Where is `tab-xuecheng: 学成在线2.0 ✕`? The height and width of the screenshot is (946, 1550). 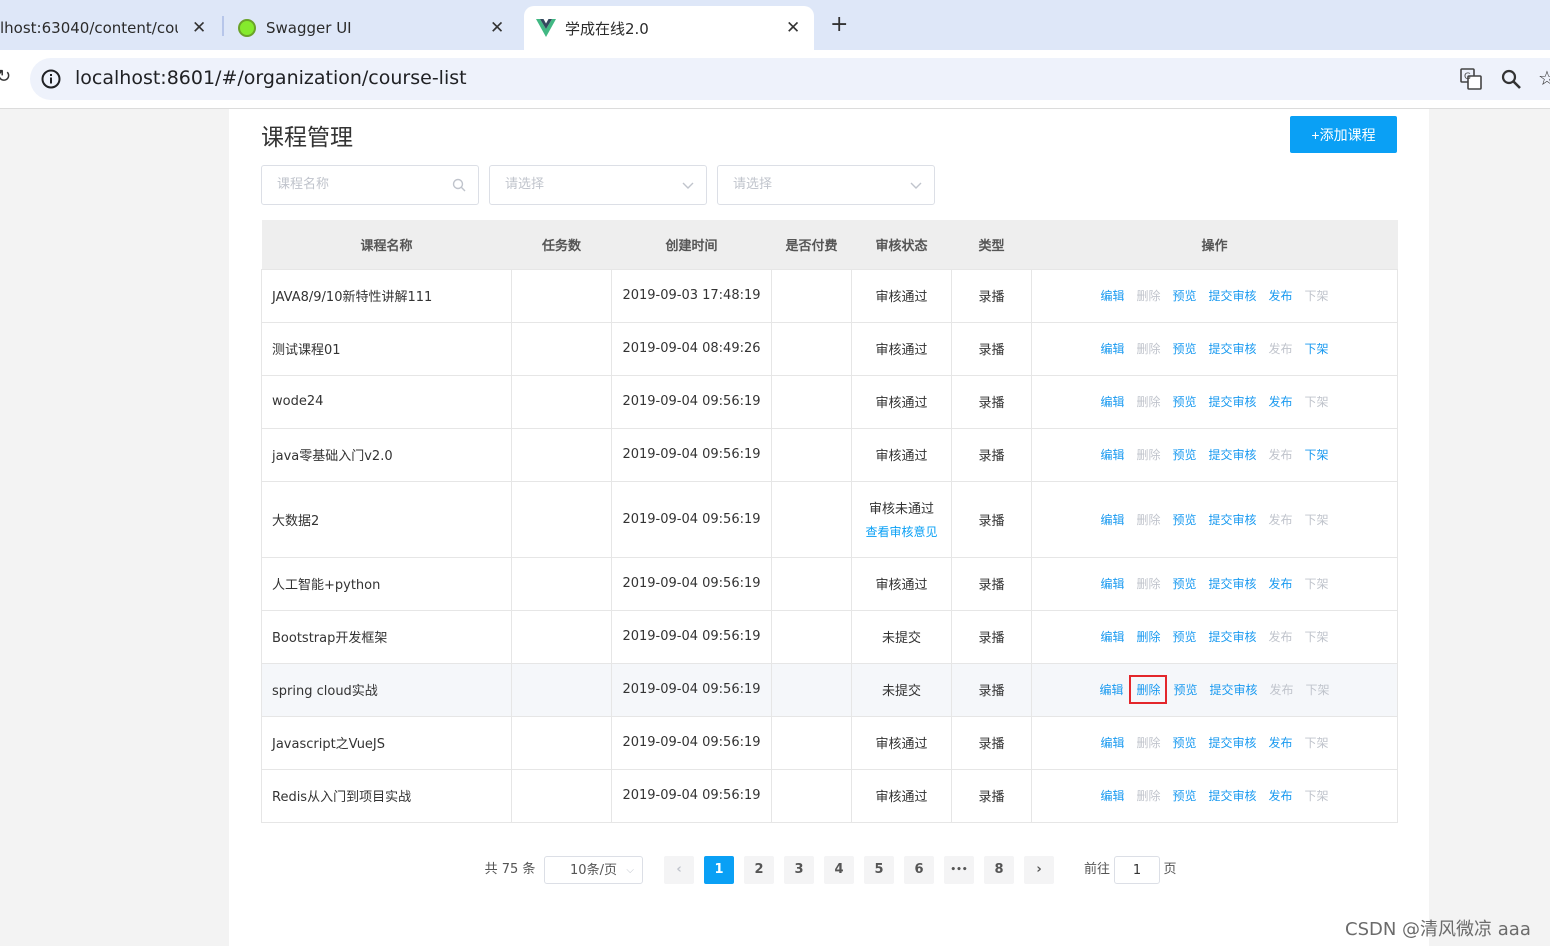 tab-xuecheng: 学成在线2.0 ✕ is located at coordinates (669, 28).